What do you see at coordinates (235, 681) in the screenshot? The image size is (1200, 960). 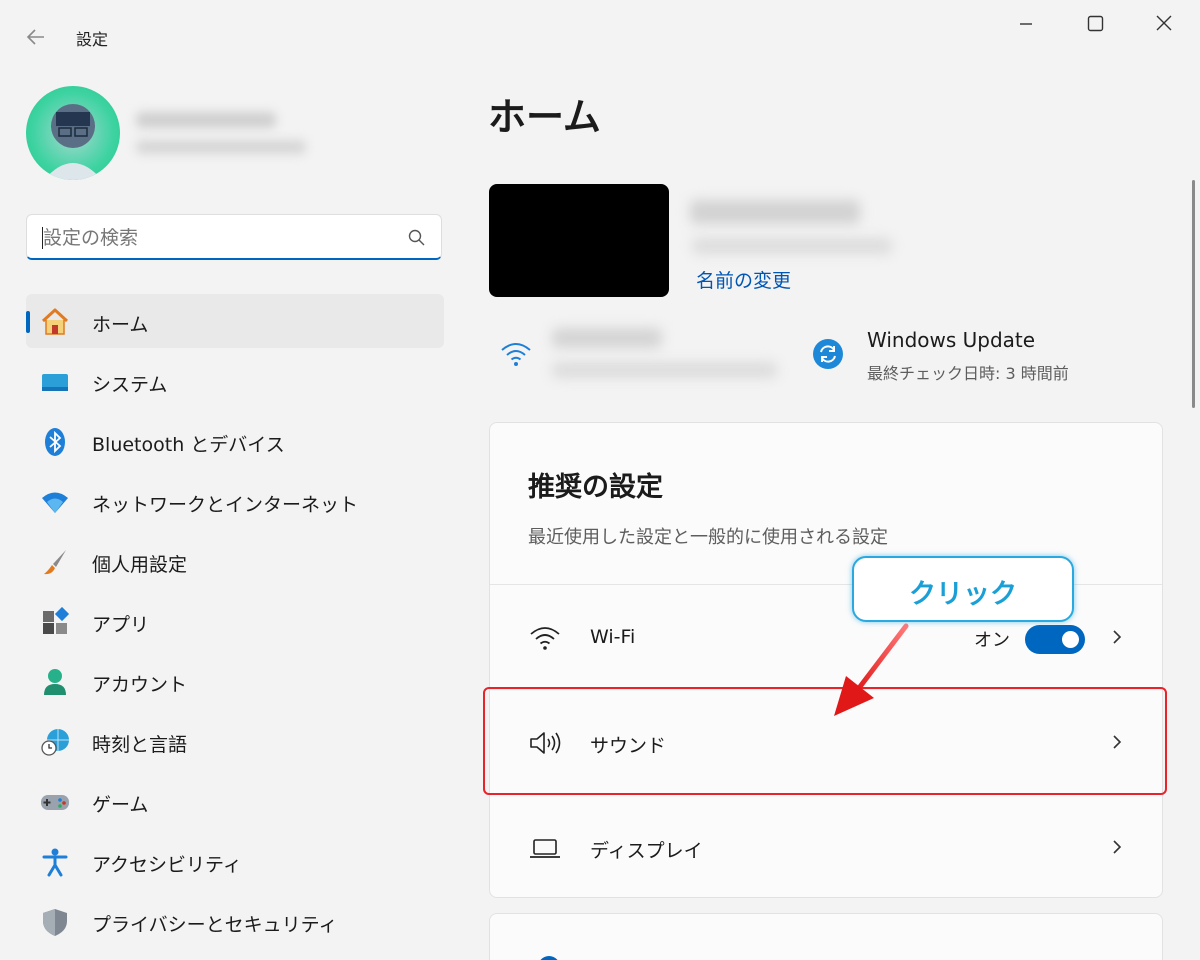 I see `sidebar-item-accounts: アカウント` at bounding box center [235, 681].